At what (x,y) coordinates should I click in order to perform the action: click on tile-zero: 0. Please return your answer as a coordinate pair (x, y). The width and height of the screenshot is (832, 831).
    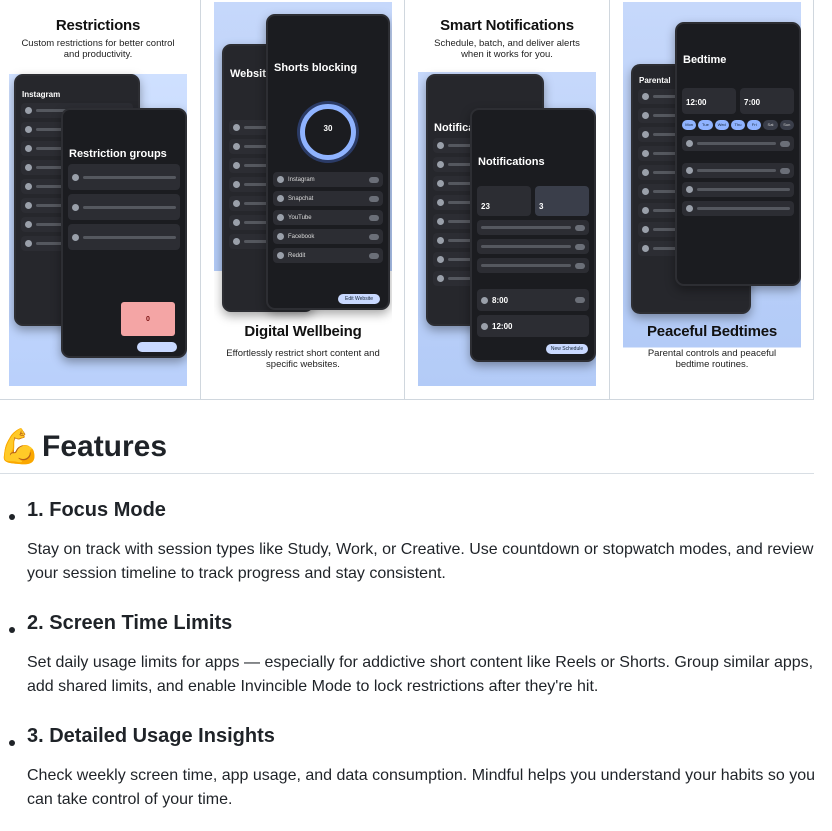
    Looking at the image, I should click on (148, 319).